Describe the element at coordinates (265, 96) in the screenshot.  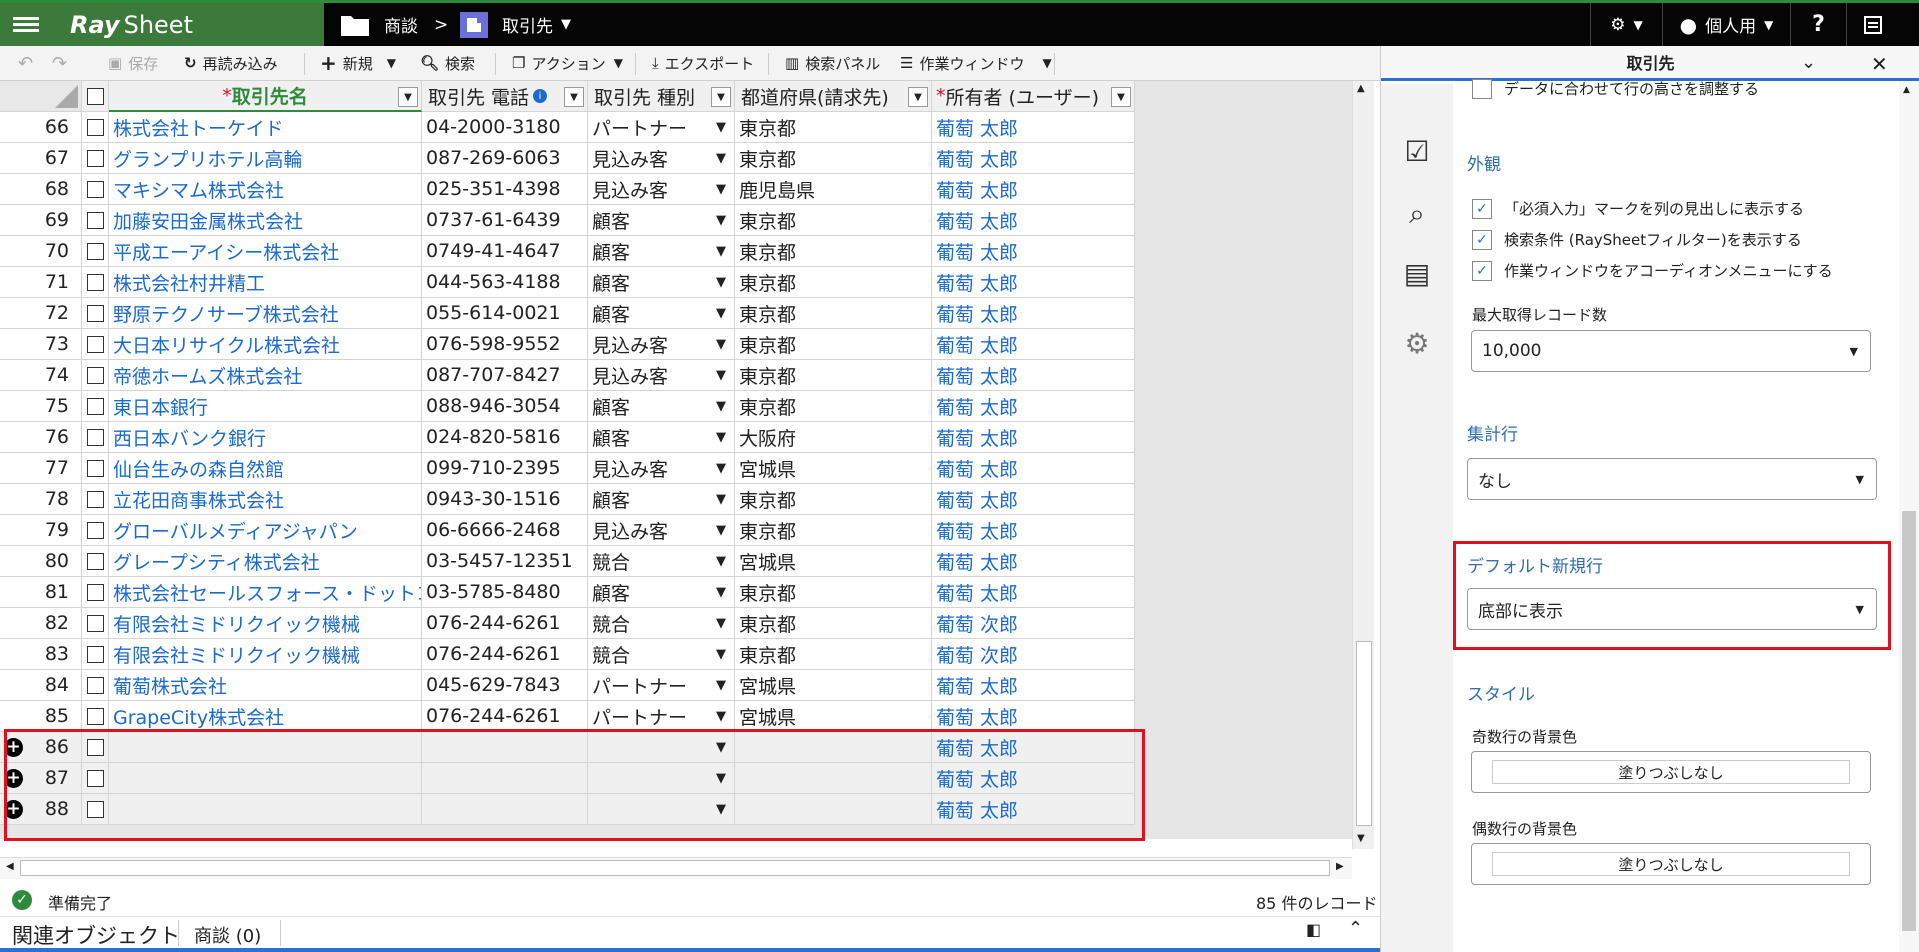
I see `column-header-name: * 取引先名 ▼` at that location.